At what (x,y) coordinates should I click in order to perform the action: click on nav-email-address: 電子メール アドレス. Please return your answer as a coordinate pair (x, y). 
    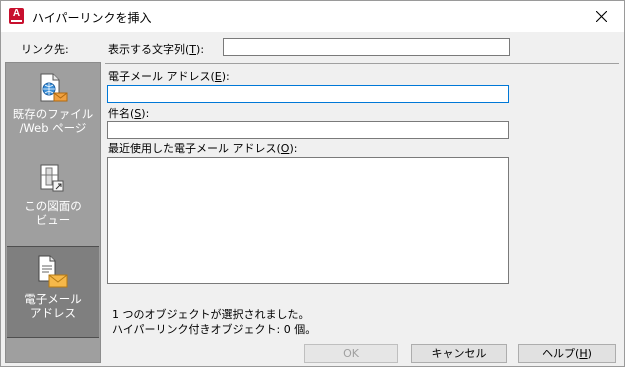
    Looking at the image, I should click on (53, 292).